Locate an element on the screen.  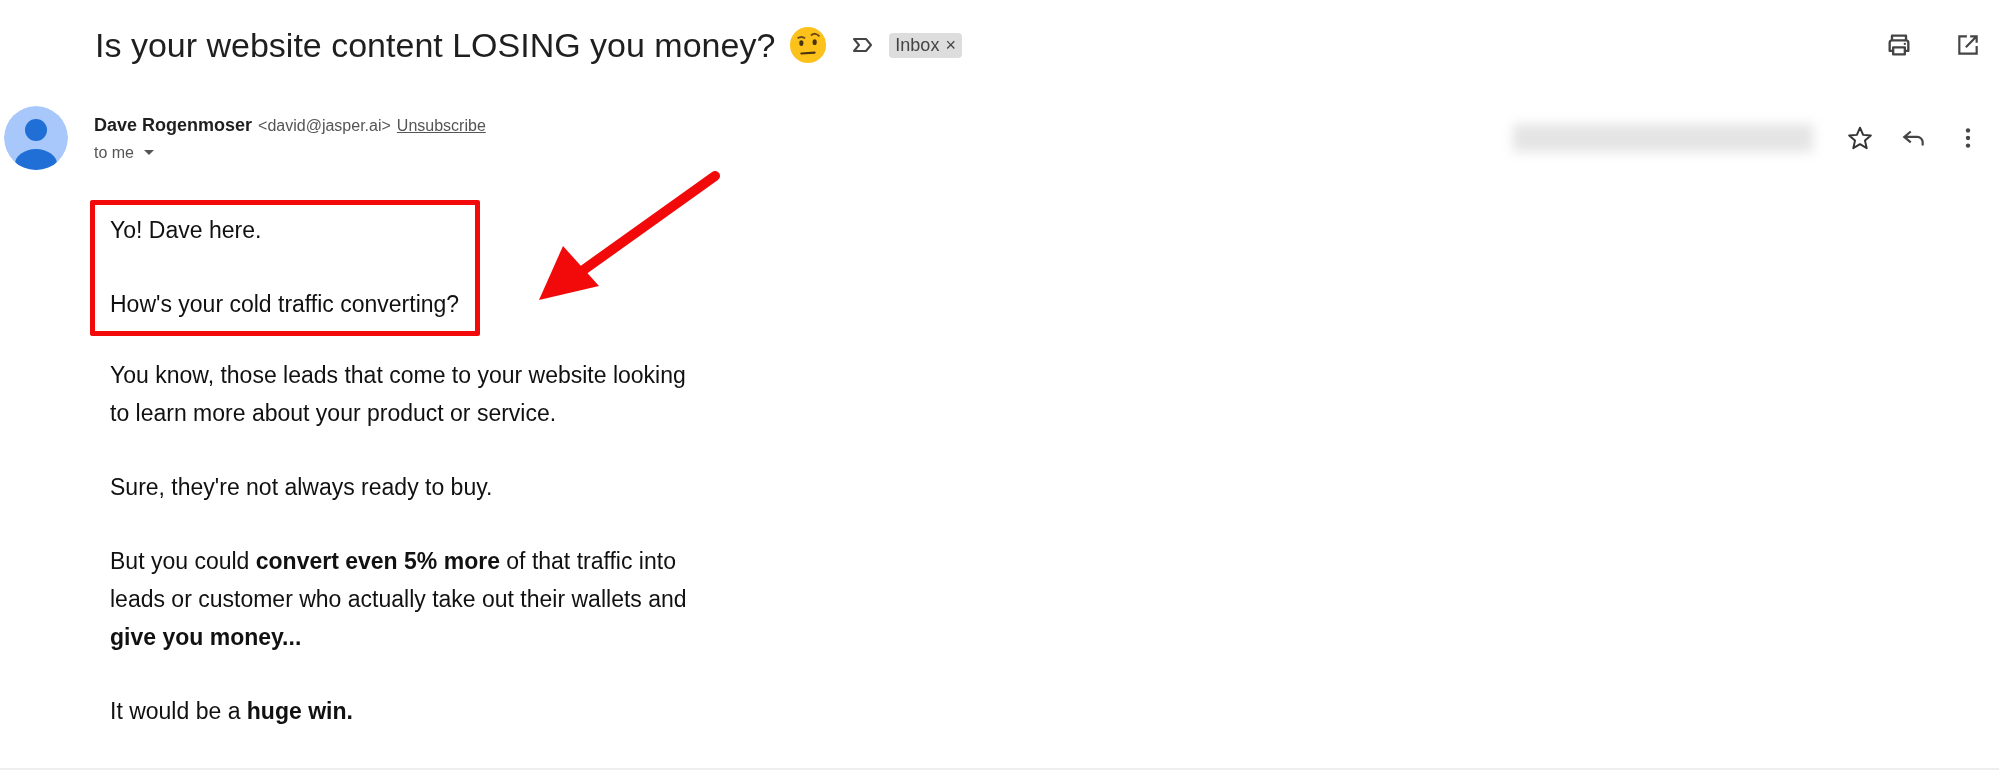
caret-icon is located at coordinates (149, 152).